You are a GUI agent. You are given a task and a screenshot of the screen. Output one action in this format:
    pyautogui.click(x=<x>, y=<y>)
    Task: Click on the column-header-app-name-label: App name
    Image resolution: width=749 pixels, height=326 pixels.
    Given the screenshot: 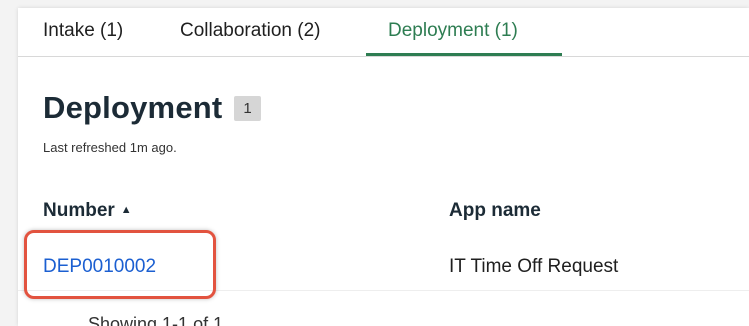 What is the action you would take?
    pyautogui.click(x=495, y=210)
    